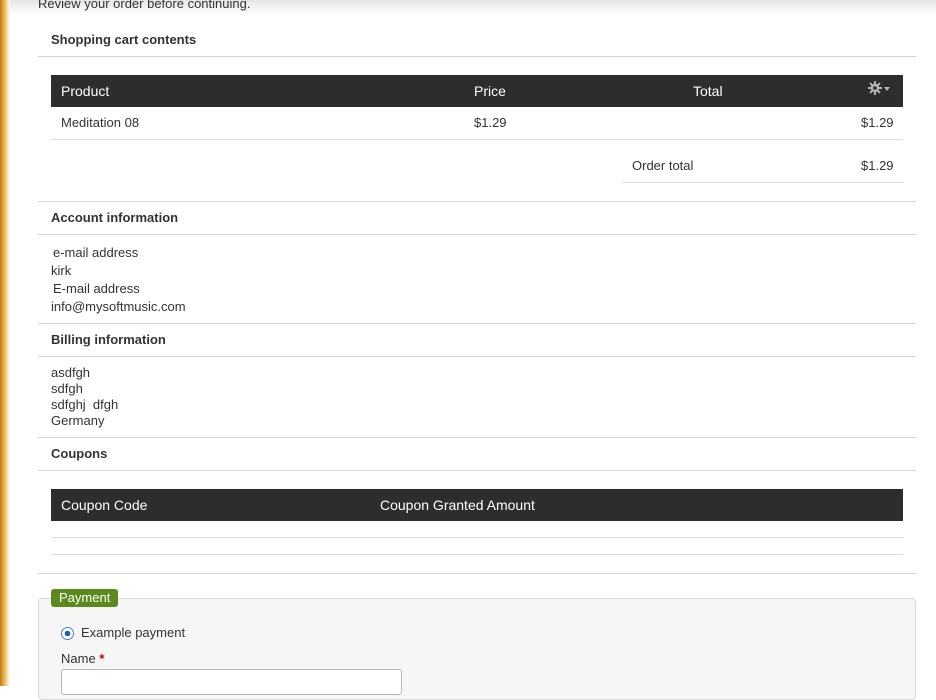  I want to click on column-header-product: Product, so click(85, 91).